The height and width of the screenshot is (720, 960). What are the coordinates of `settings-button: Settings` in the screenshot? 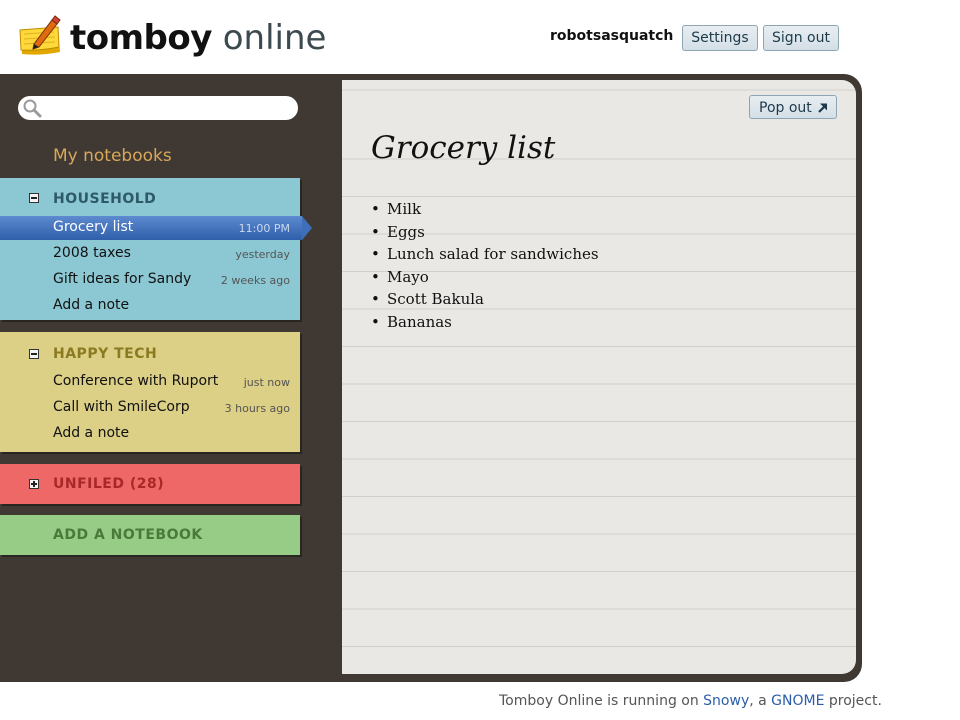 It's located at (720, 38).